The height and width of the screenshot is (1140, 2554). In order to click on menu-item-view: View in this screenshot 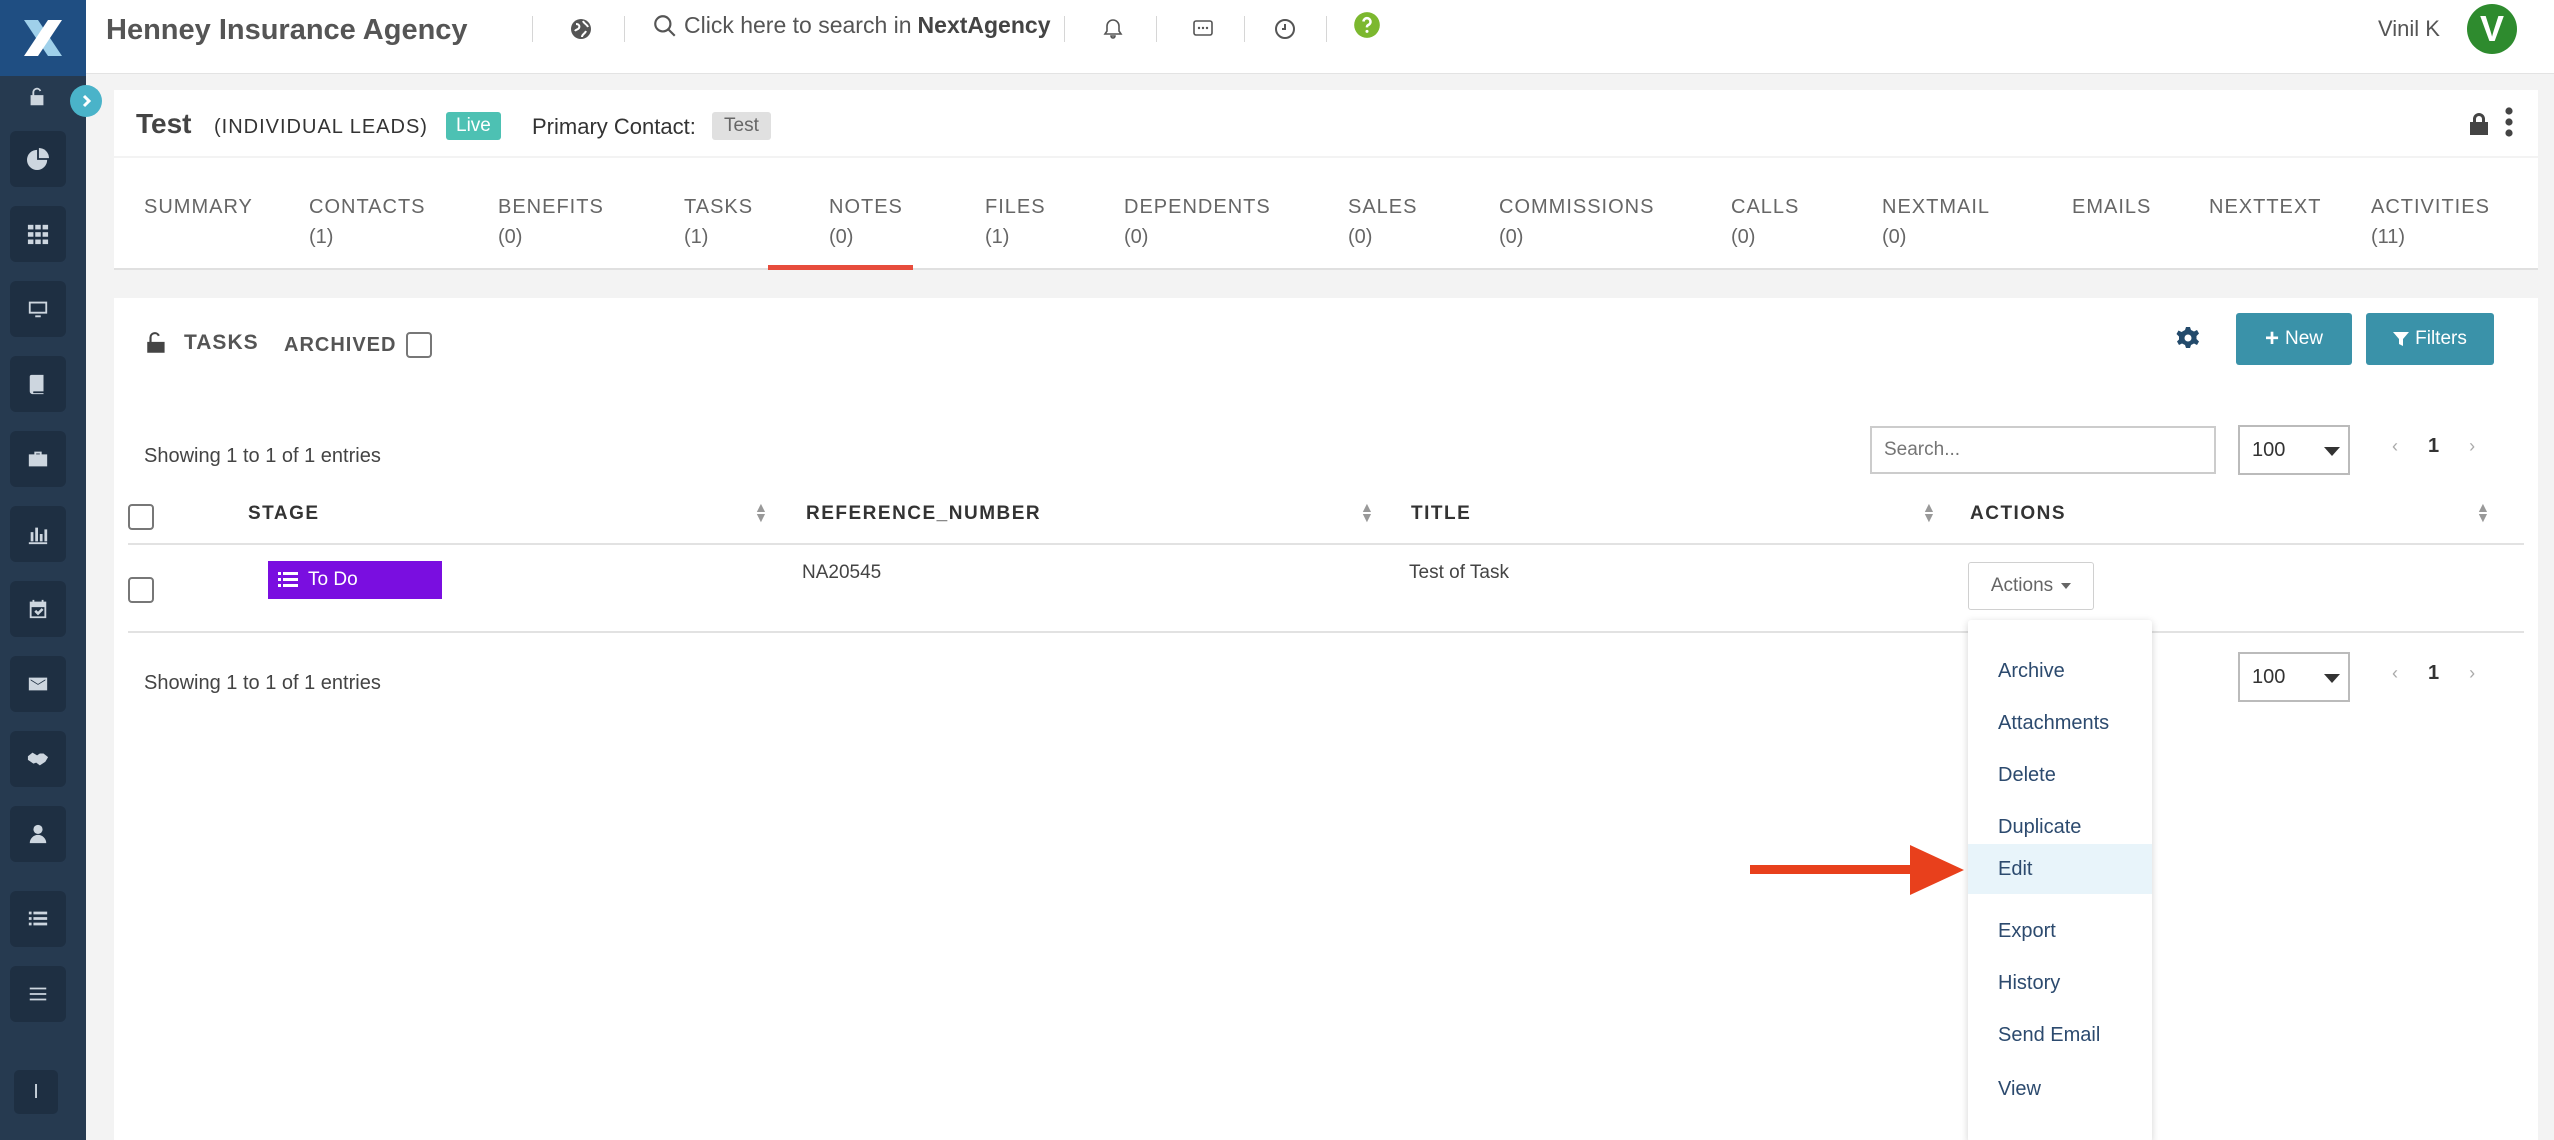, I will do `click(2060, 1089)`.